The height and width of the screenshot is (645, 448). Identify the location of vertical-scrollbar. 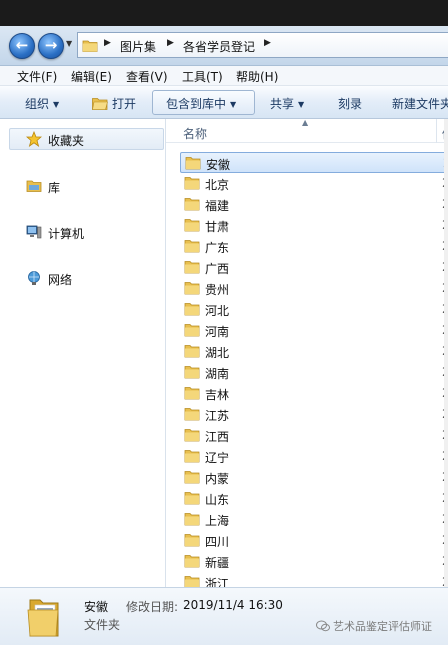
(446, 353).